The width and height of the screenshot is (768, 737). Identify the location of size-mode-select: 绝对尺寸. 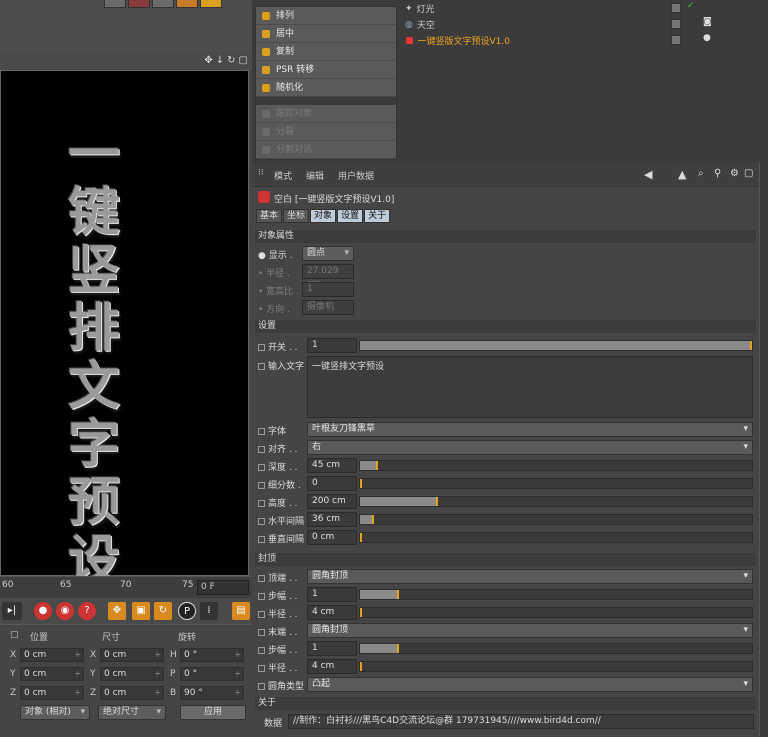
(132, 712).